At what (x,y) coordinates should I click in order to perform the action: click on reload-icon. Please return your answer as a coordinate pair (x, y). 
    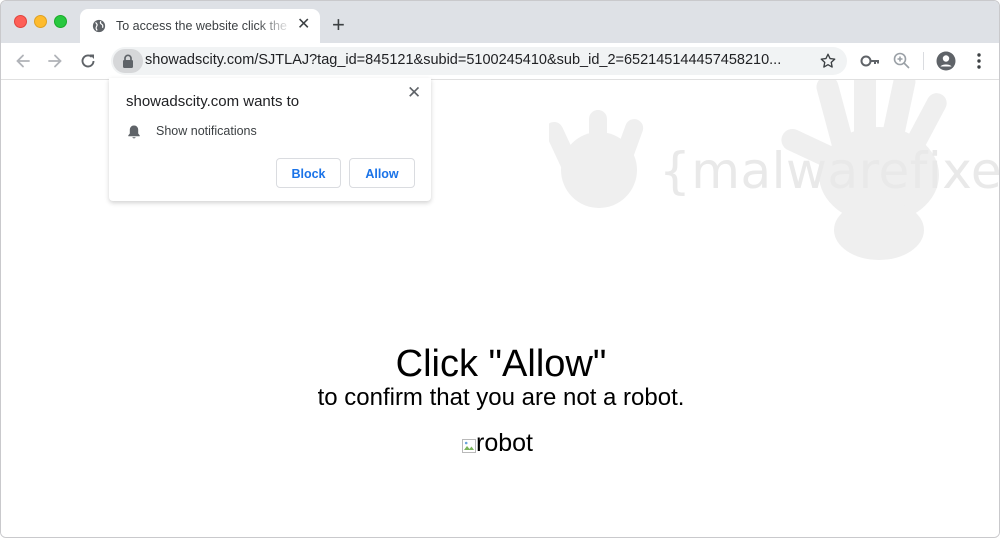
    Looking at the image, I should click on (88, 63).